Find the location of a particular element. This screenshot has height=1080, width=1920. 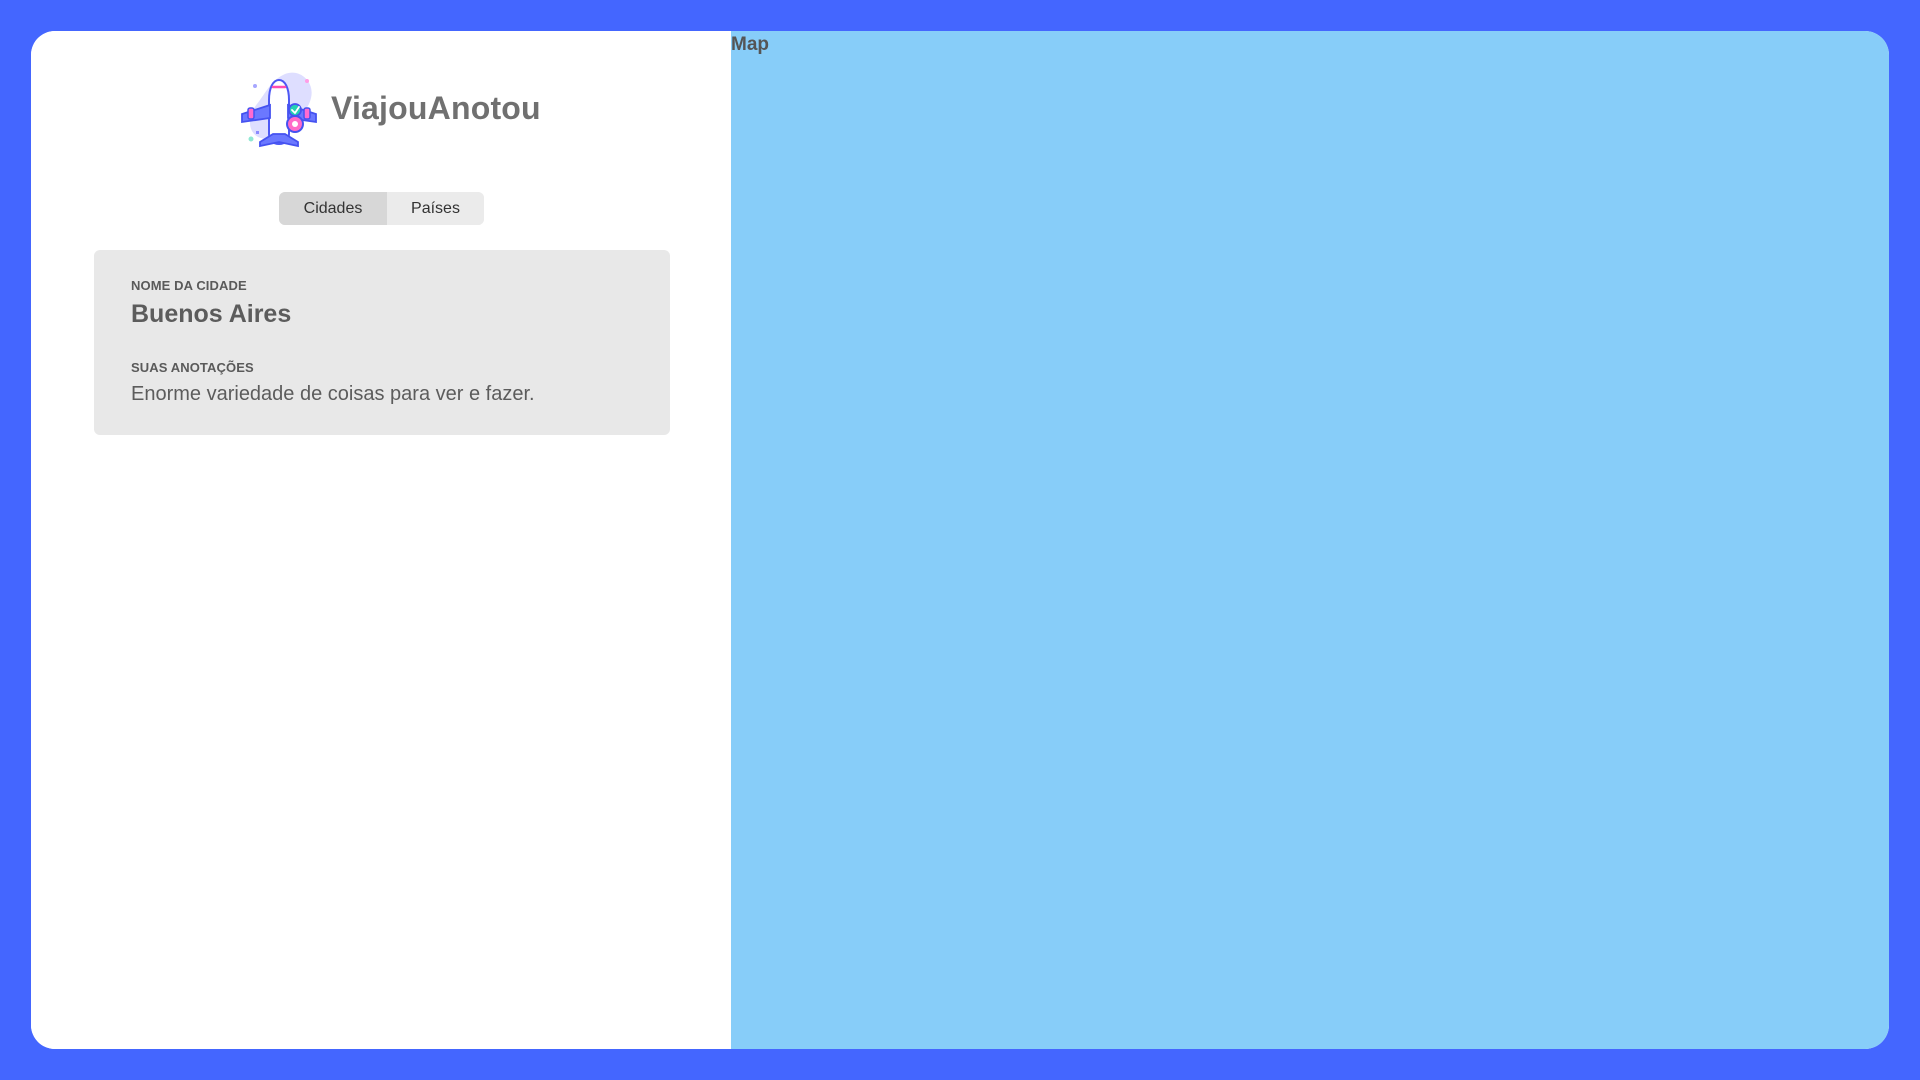

notes-label: SUAS ANOTAÇÕES is located at coordinates (192, 367).